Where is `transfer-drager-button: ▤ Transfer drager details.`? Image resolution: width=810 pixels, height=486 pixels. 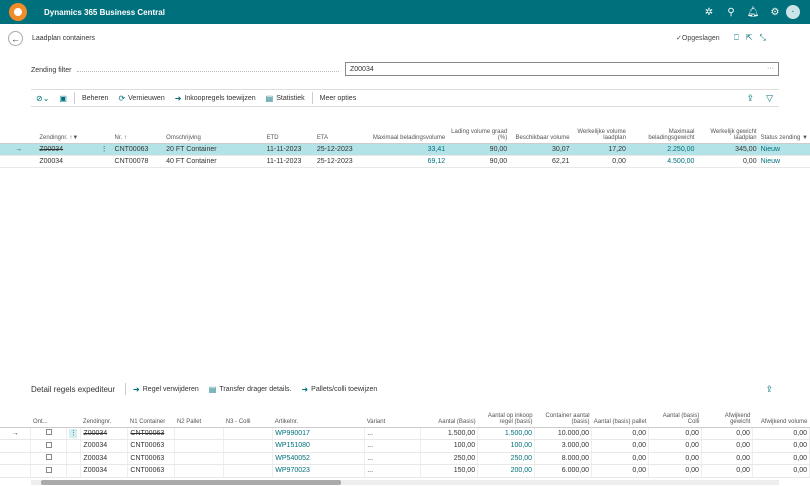
transfer-drager-button: ▤ Transfer drager details. is located at coordinates (250, 389).